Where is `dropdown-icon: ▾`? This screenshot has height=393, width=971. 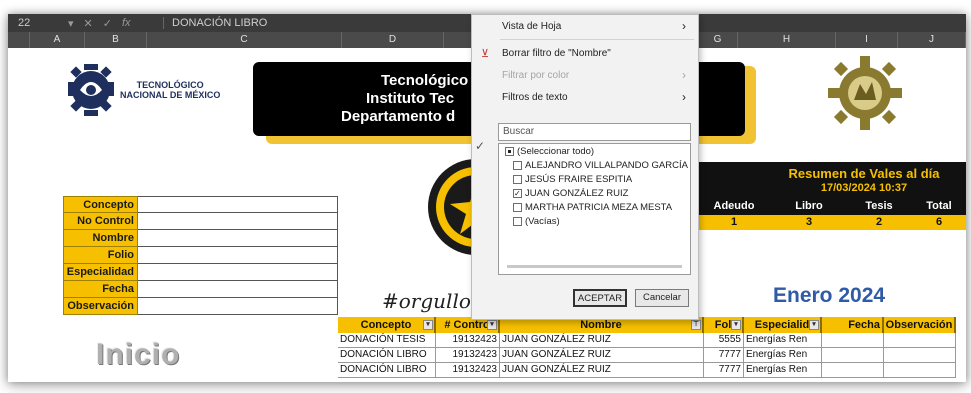
dropdown-icon: ▾ is located at coordinates (71, 23).